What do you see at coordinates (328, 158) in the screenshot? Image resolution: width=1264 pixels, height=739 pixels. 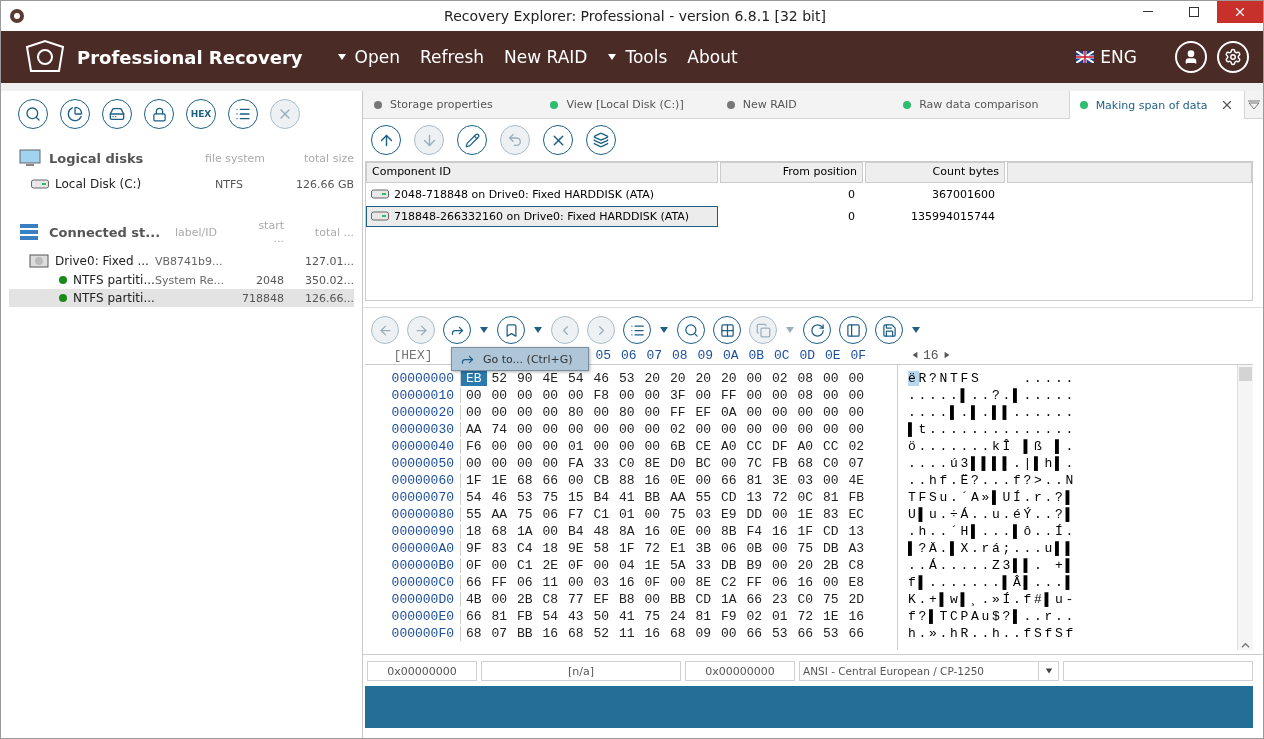 I see `column-header: total size` at bounding box center [328, 158].